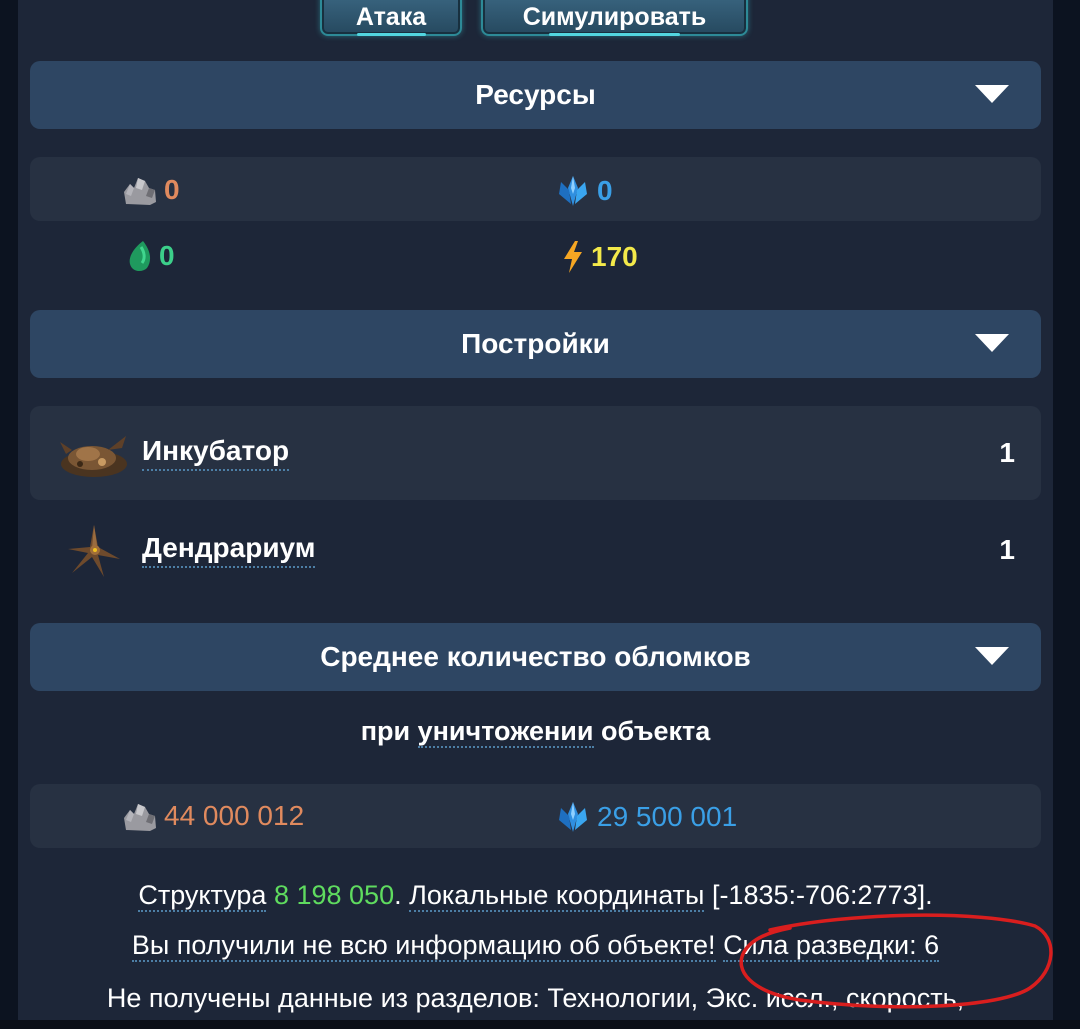  I want to click on debris-metal-value: 44 000 012, so click(234, 815).